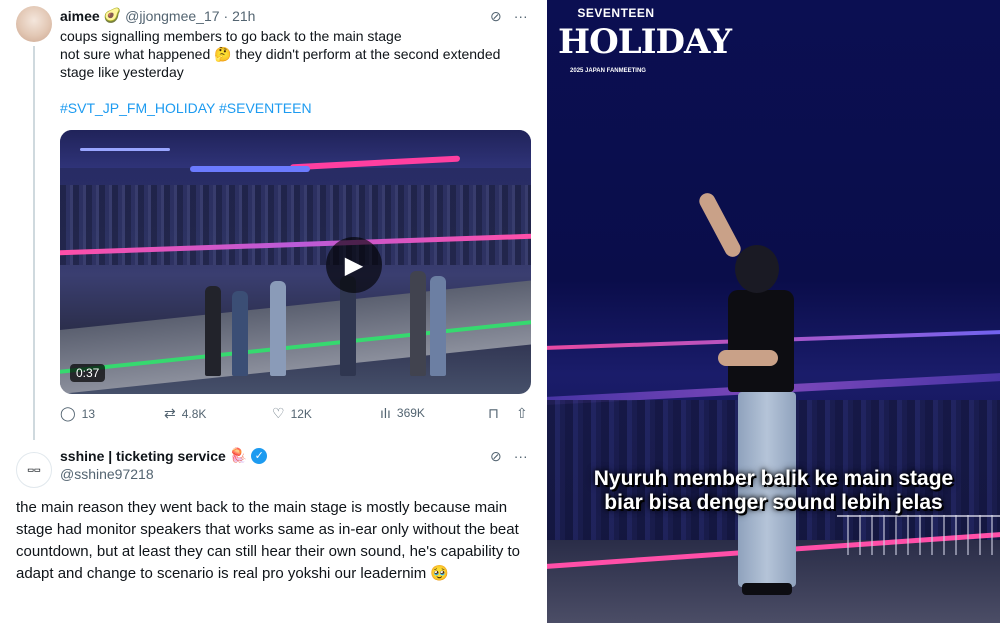 Image resolution: width=1000 pixels, height=623 pixels. I want to click on jellyfish-emoji-icon: 🪼, so click(238, 455).